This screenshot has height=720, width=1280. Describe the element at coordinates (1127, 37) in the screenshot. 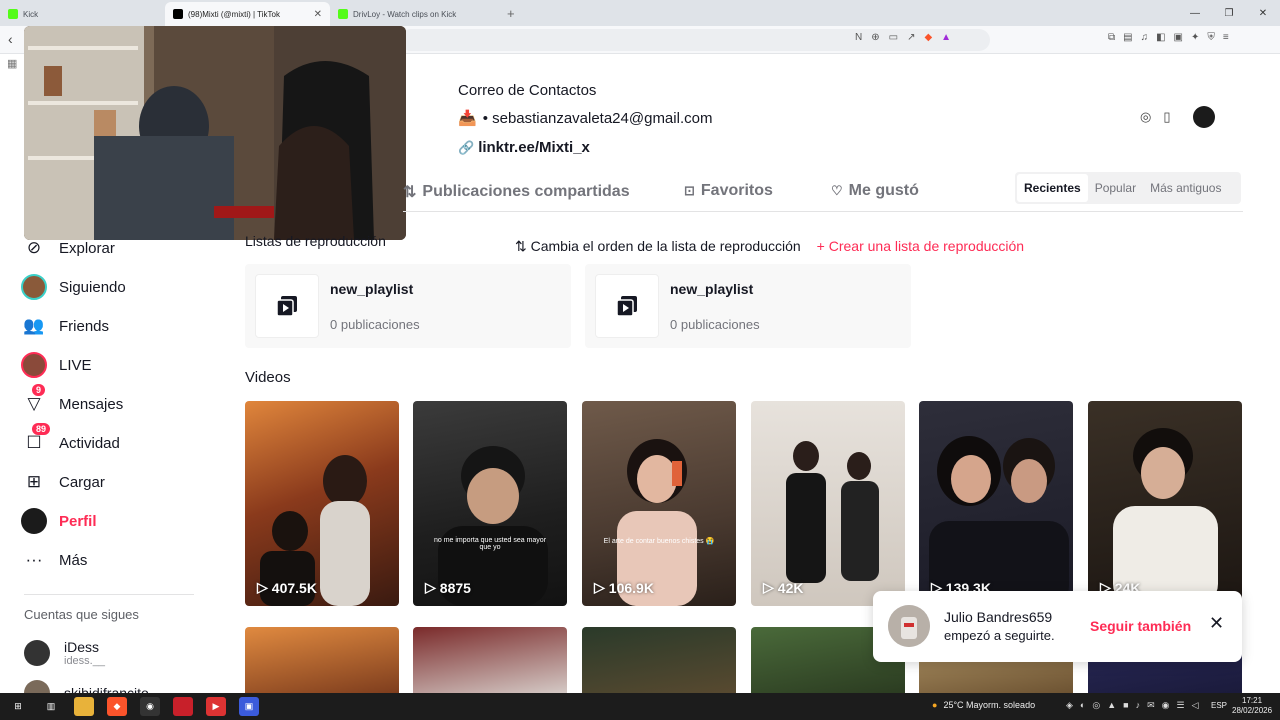

I see `reader-icon: ▤` at that location.